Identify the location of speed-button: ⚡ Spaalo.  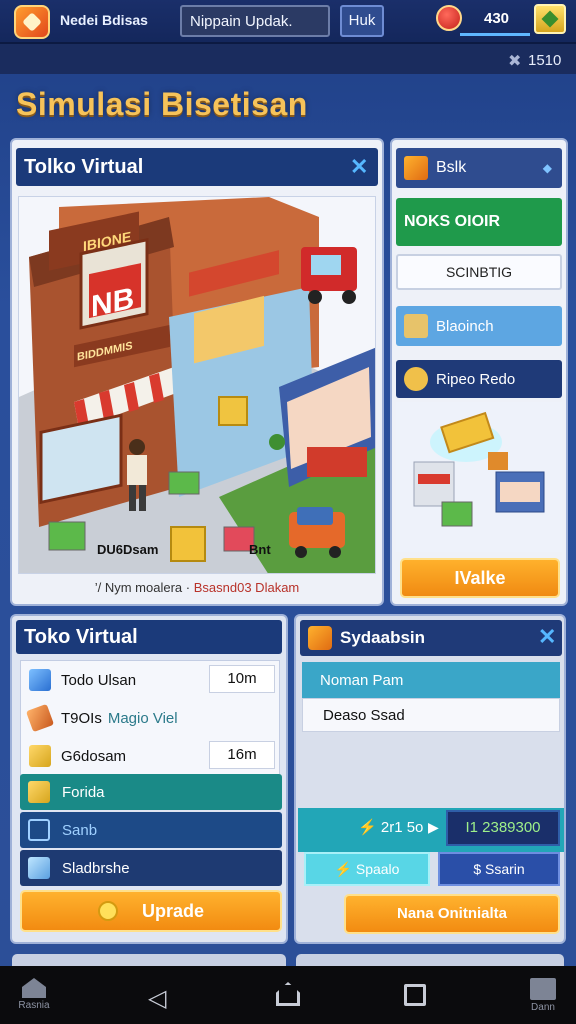
(367, 869).